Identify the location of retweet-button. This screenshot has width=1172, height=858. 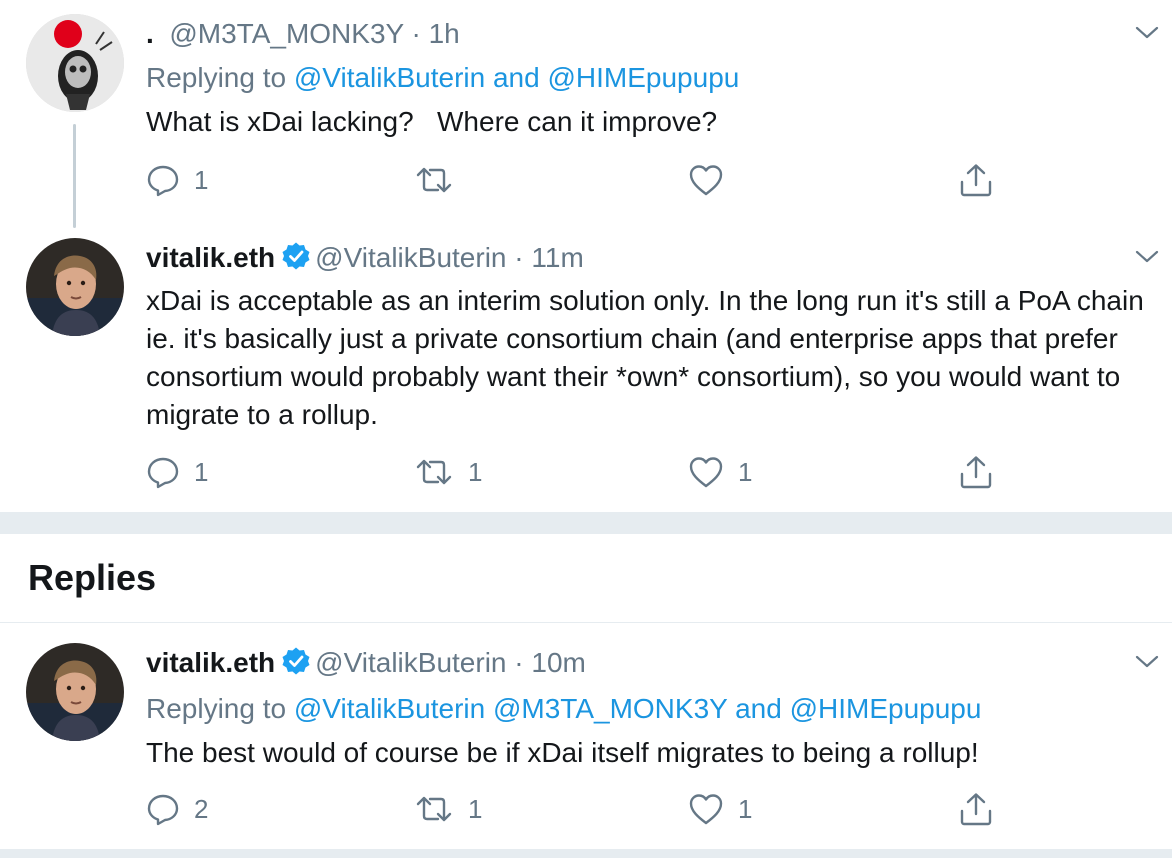
(441, 180).